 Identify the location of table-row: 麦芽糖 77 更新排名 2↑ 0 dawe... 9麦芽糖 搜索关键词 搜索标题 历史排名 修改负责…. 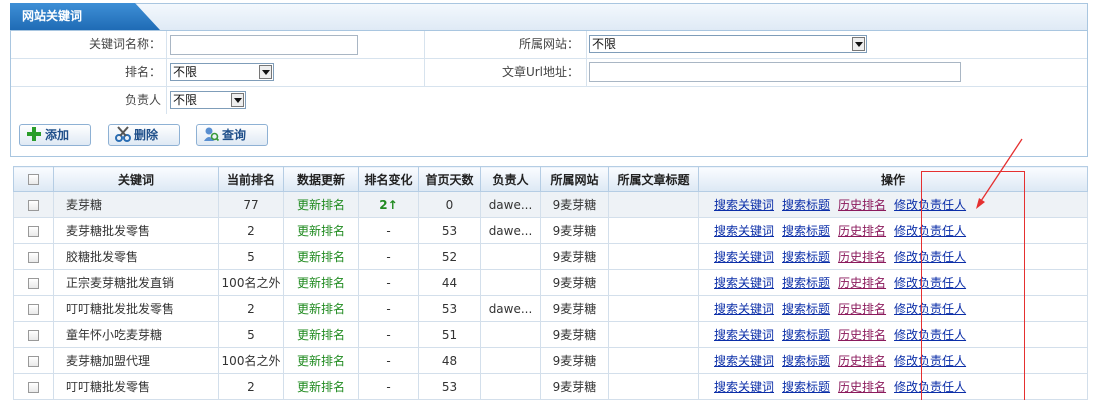
(550, 204).